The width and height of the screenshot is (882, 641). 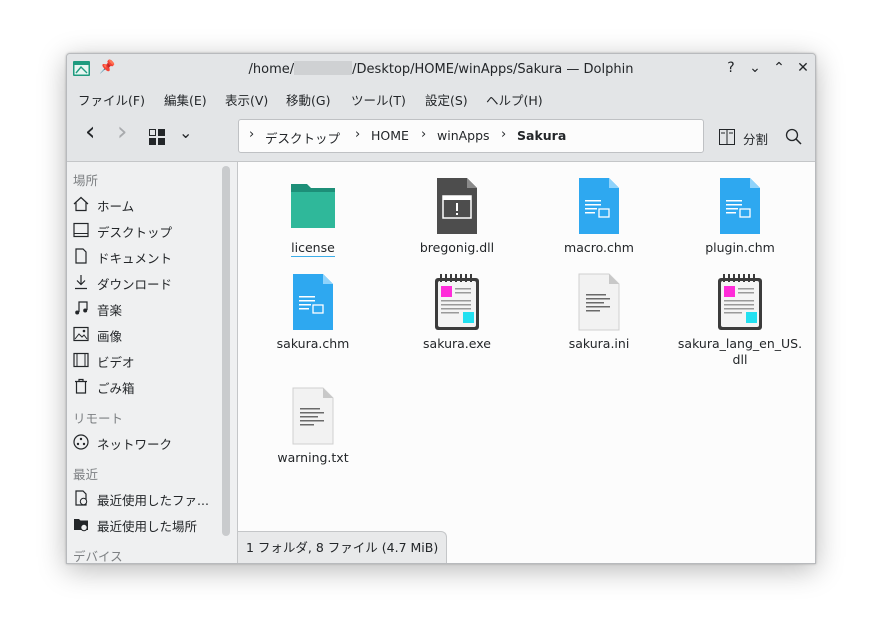 What do you see at coordinates (246, 99) in the screenshot?
I see `menu-view: 表示(V)` at bounding box center [246, 99].